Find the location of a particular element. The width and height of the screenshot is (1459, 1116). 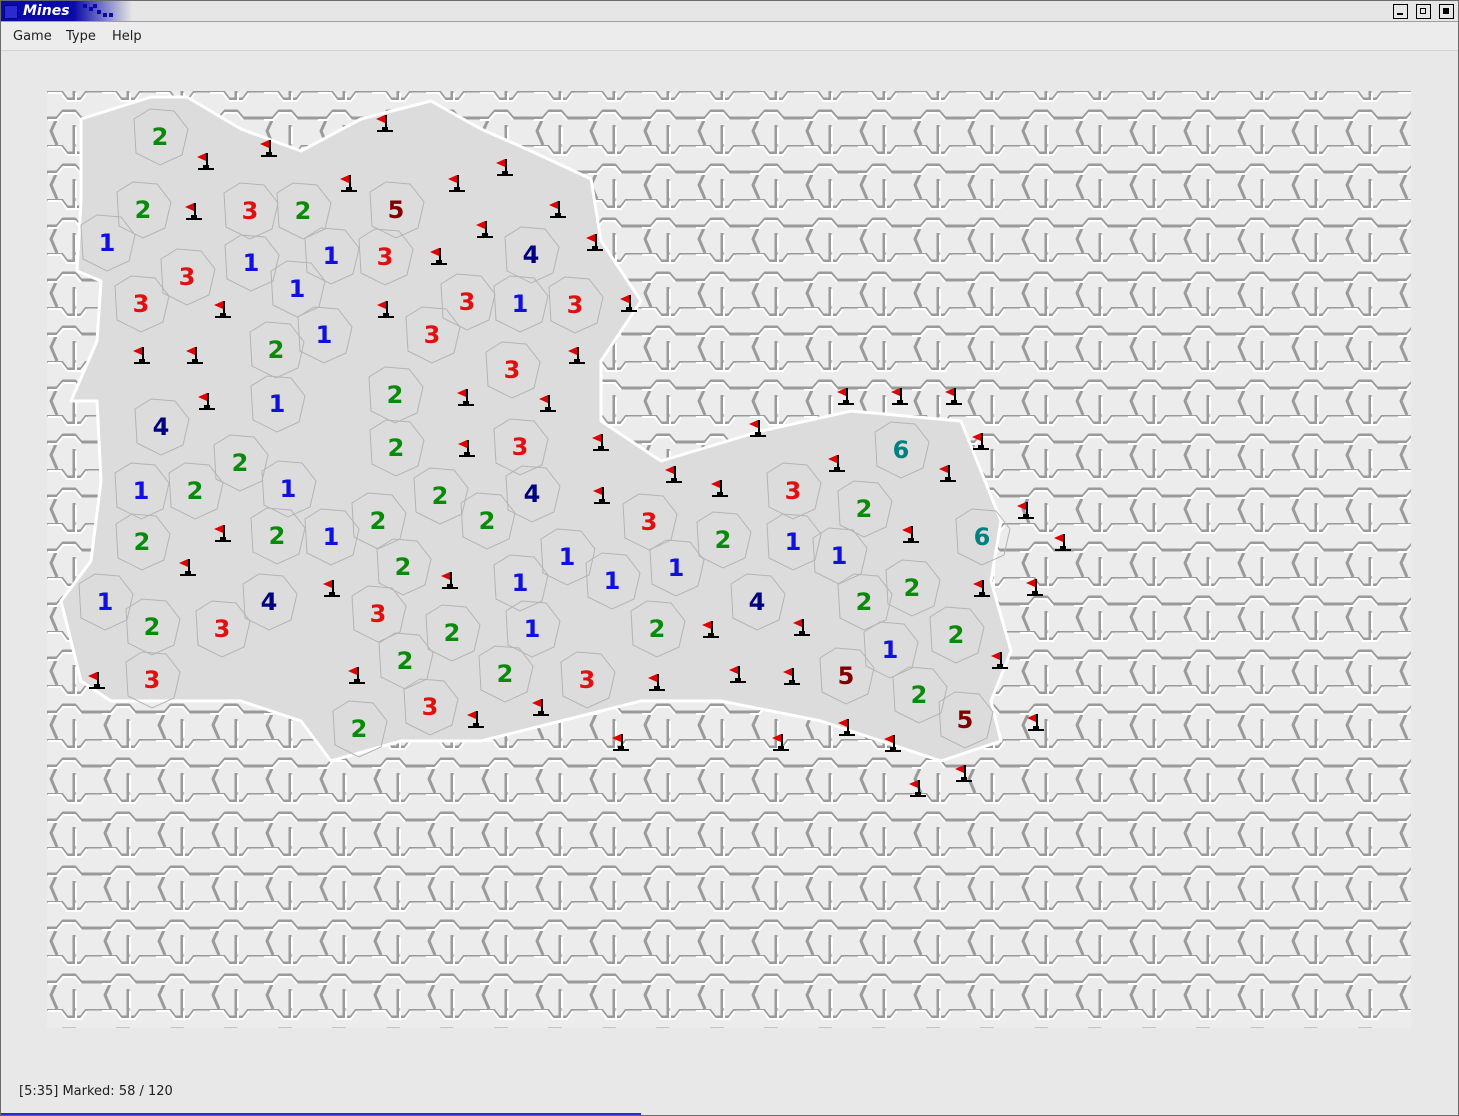

window-controls is located at coordinates (1422, 13).